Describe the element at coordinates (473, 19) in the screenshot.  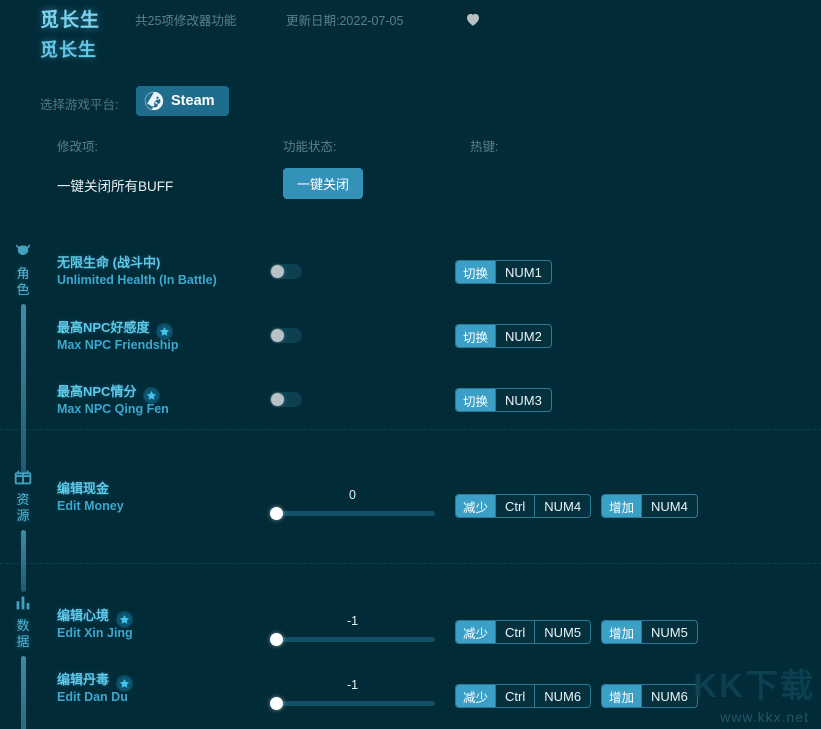
I see `heart-icon` at that location.